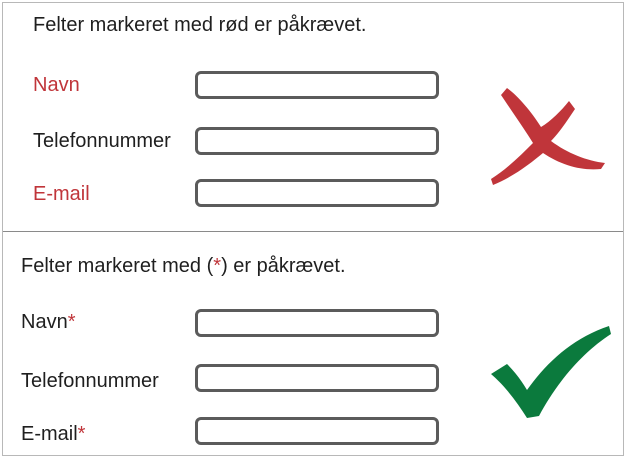  I want to click on bottom-email-text: E-mail, so click(49, 434).